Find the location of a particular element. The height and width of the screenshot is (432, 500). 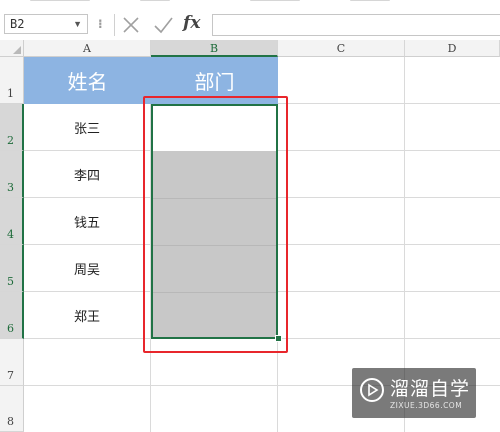

selected-cell-b6 is located at coordinates (214, 315).